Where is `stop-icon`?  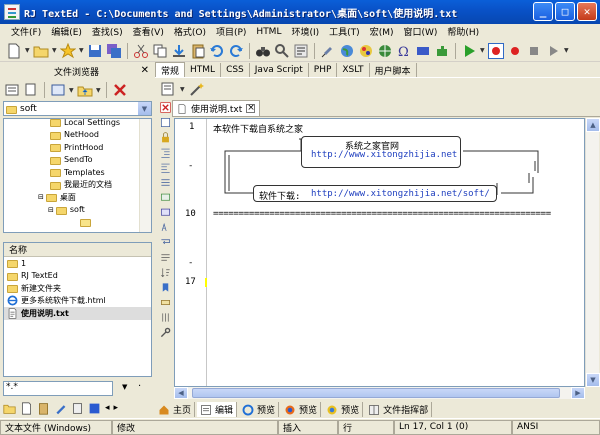 stop-icon is located at coordinates (534, 51).